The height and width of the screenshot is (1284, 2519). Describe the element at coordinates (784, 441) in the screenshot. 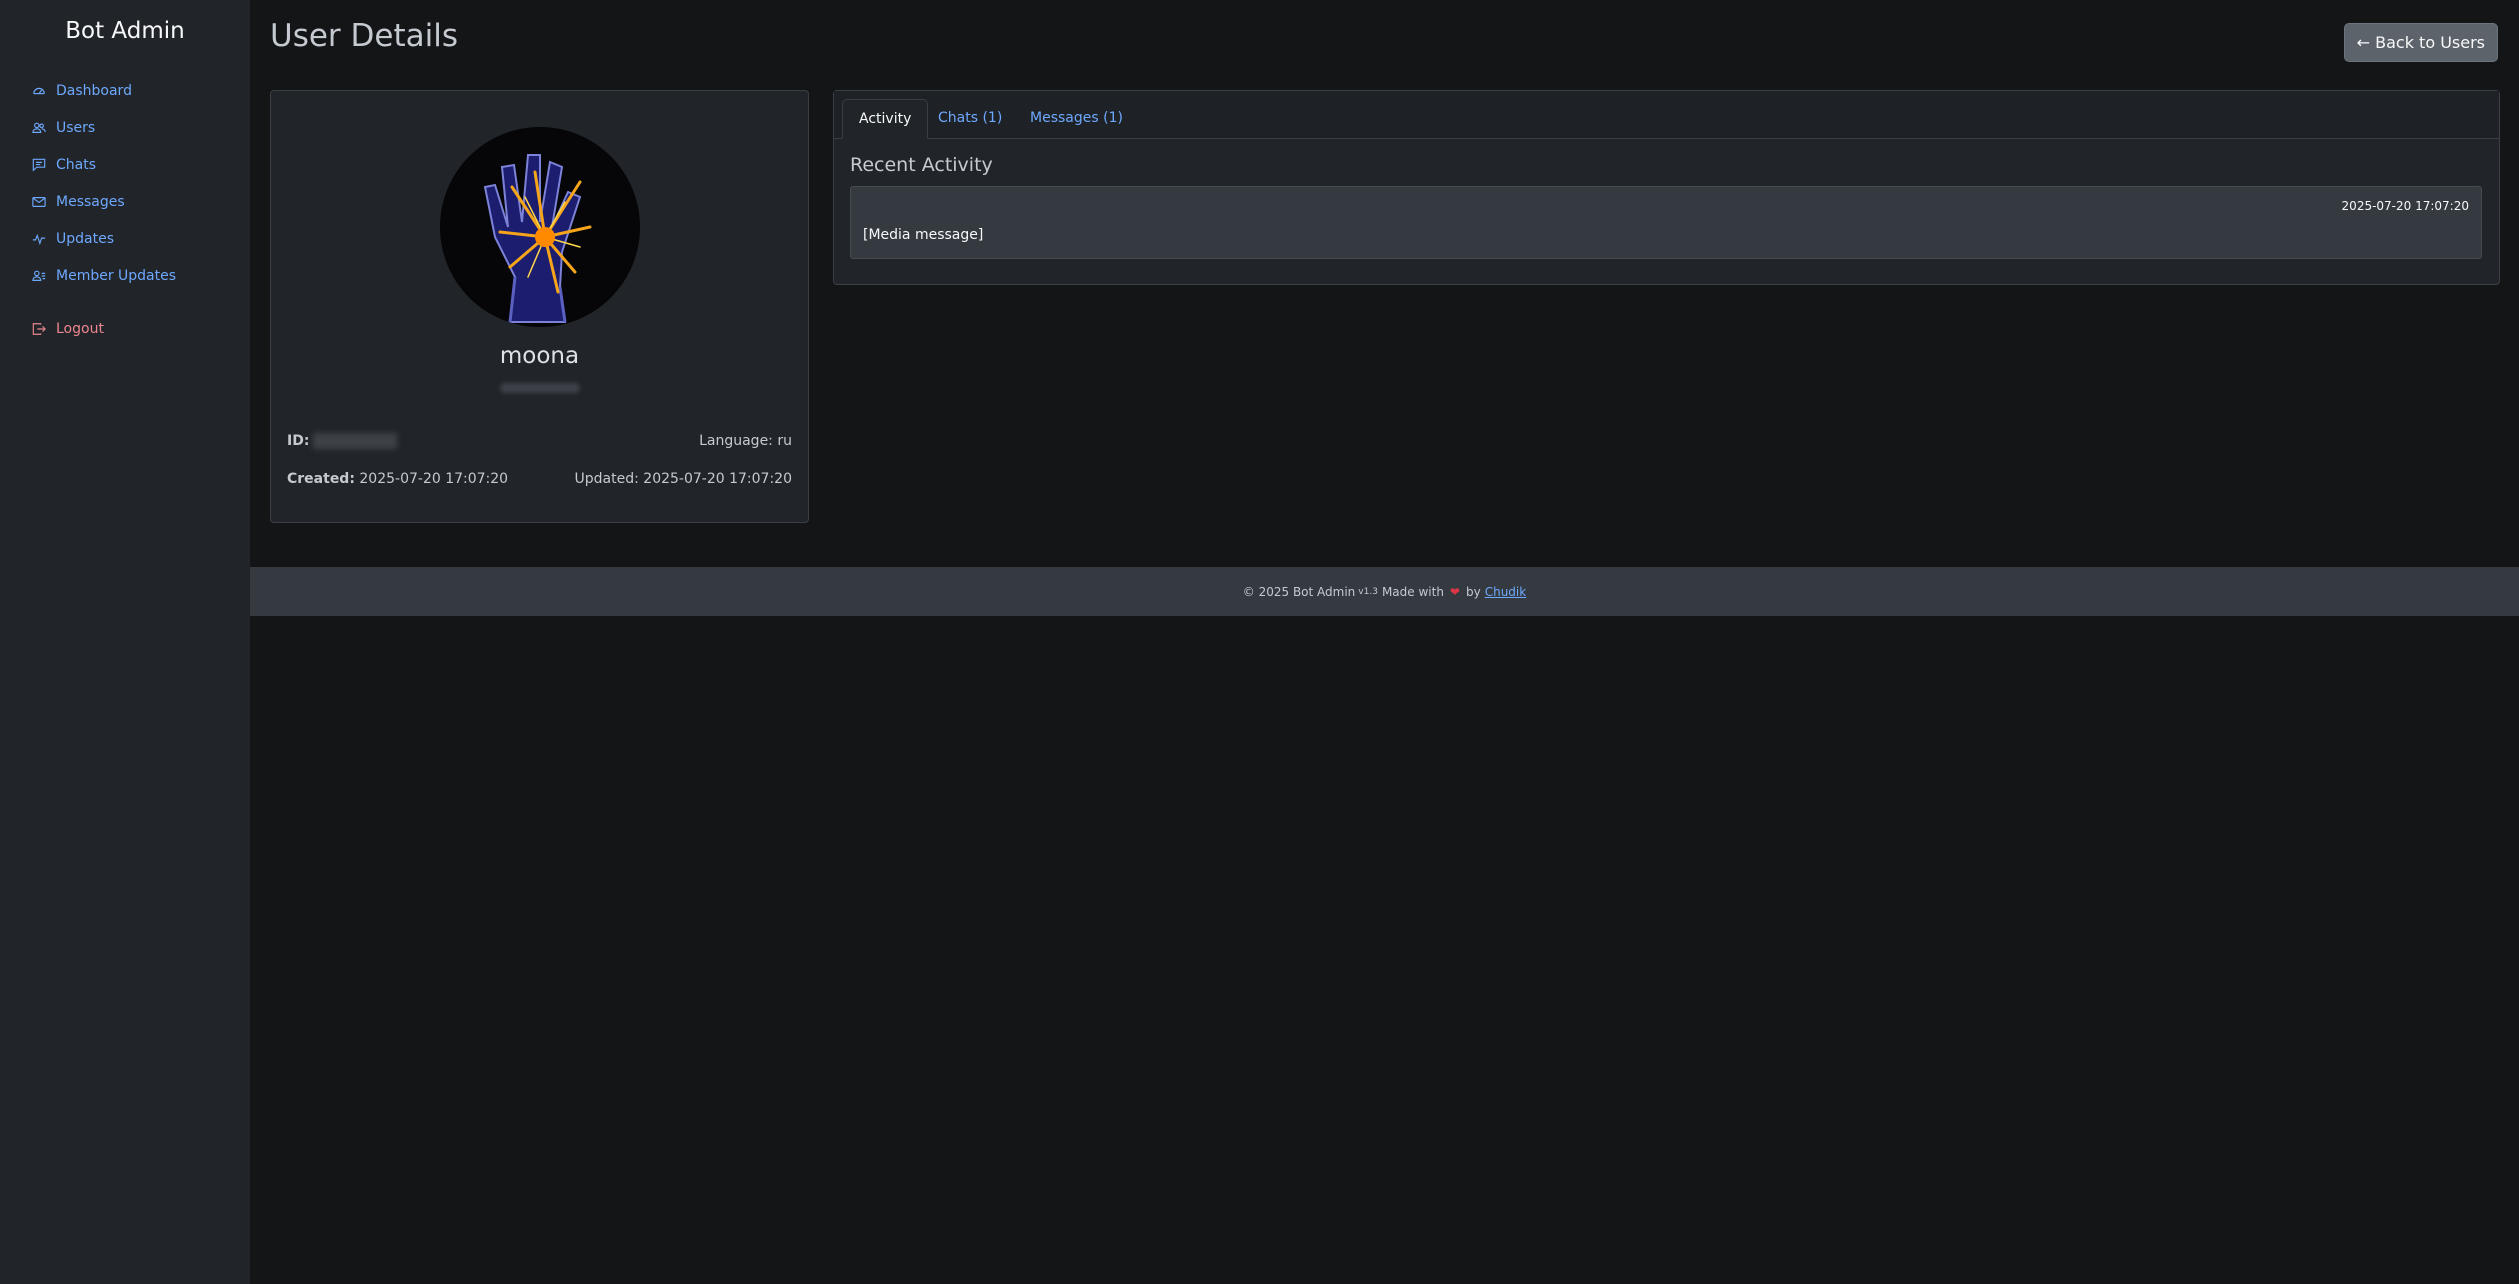

I see `language-value: ru` at that location.